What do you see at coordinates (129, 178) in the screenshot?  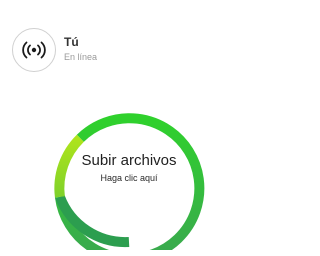 I see `upload-subtitle: Haga clic aquí` at bounding box center [129, 178].